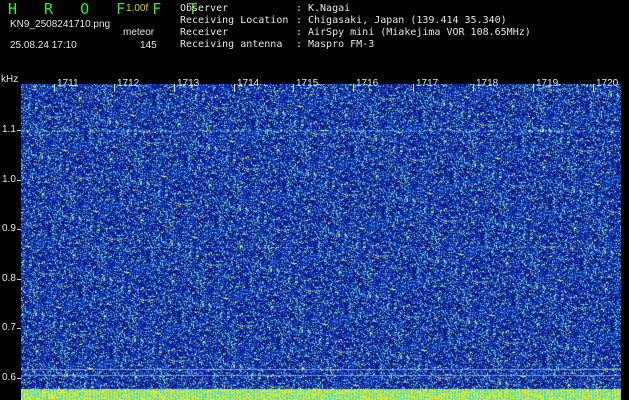 This screenshot has height=400, width=629. Describe the element at coordinates (9, 129) in the screenshot. I see `y-tick-label: 1.1` at that location.